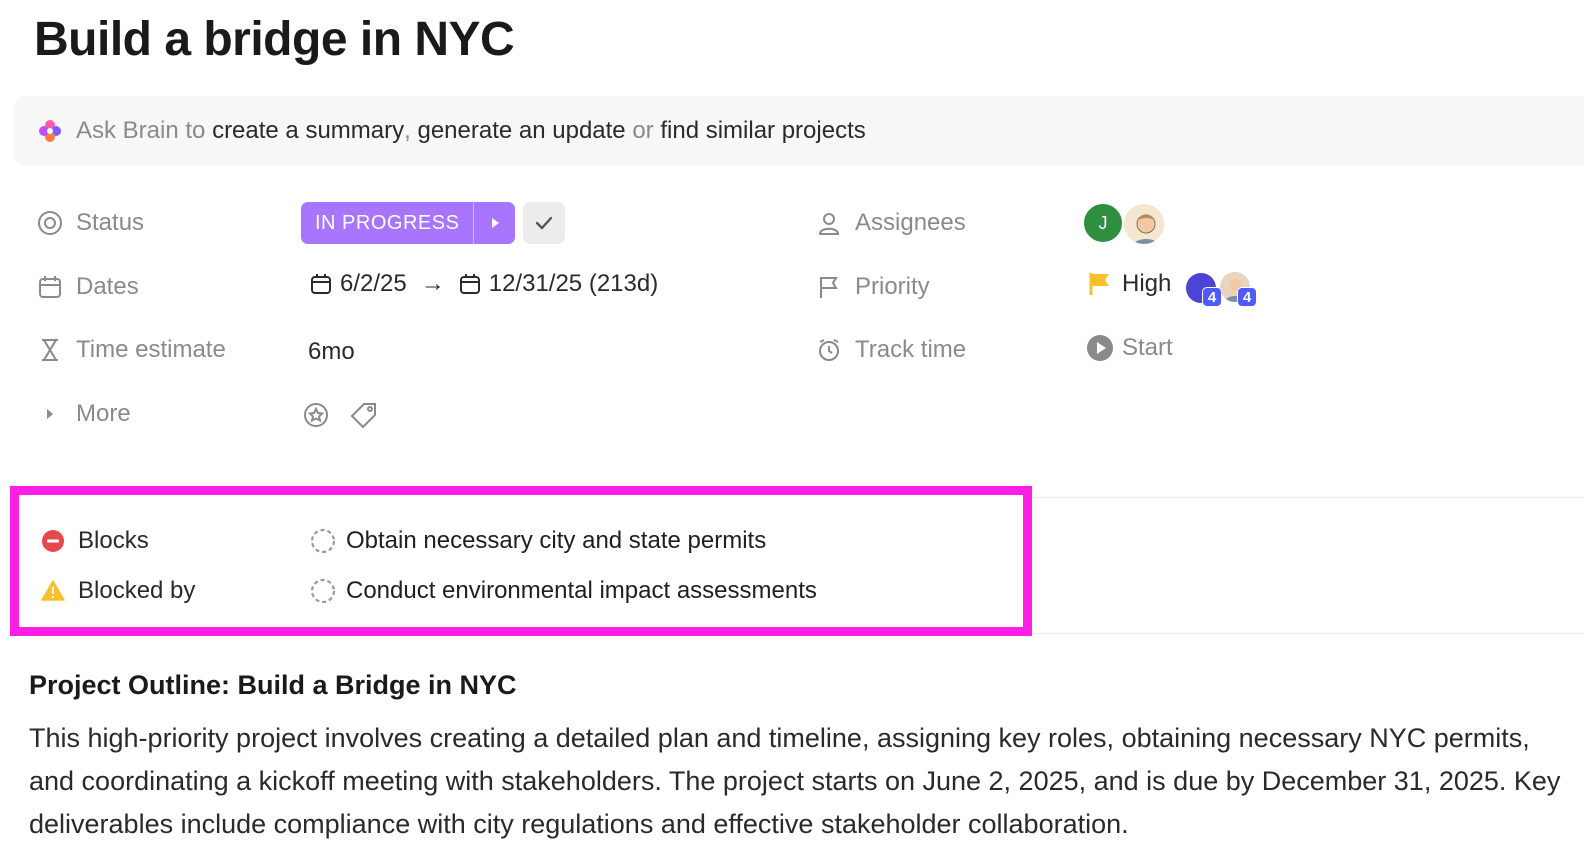 The image size is (1584, 860). Describe the element at coordinates (103, 414) in the screenshot. I see `more-label: More` at that location.